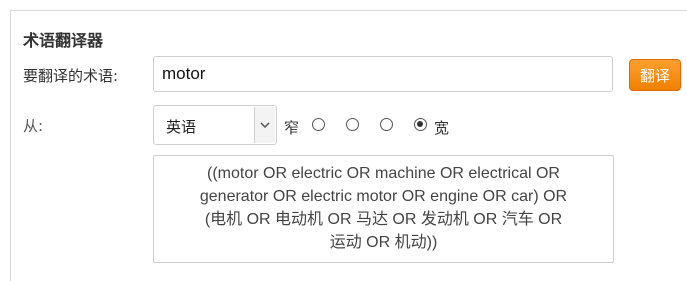  I want to click on narrow-label: 窄, so click(292, 128).